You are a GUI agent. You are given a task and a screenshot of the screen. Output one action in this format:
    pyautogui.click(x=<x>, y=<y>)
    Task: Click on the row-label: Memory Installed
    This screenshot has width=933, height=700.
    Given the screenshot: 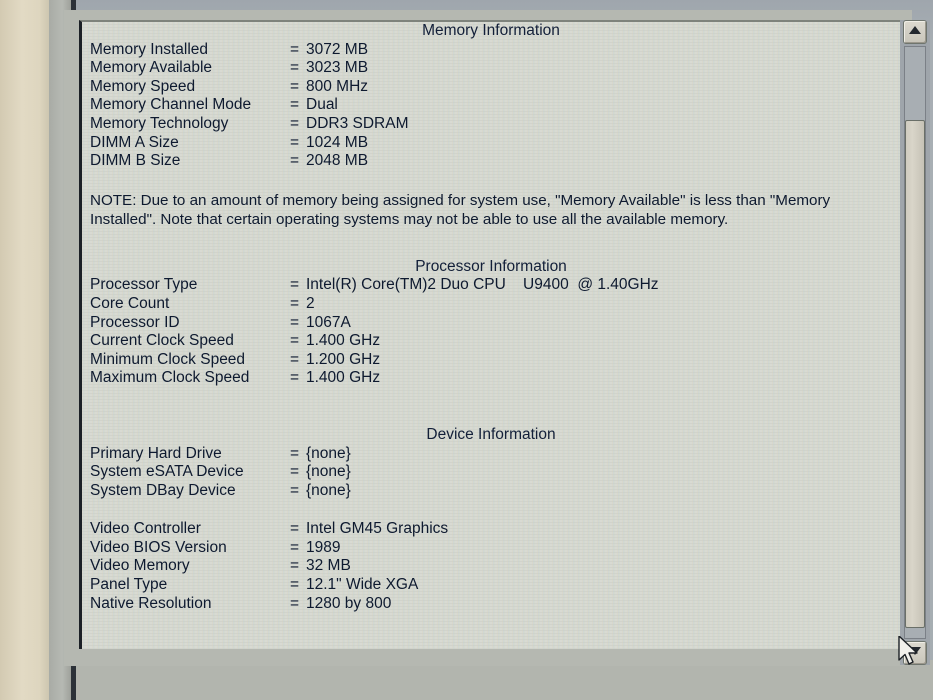 What is the action you would take?
    pyautogui.click(x=149, y=49)
    